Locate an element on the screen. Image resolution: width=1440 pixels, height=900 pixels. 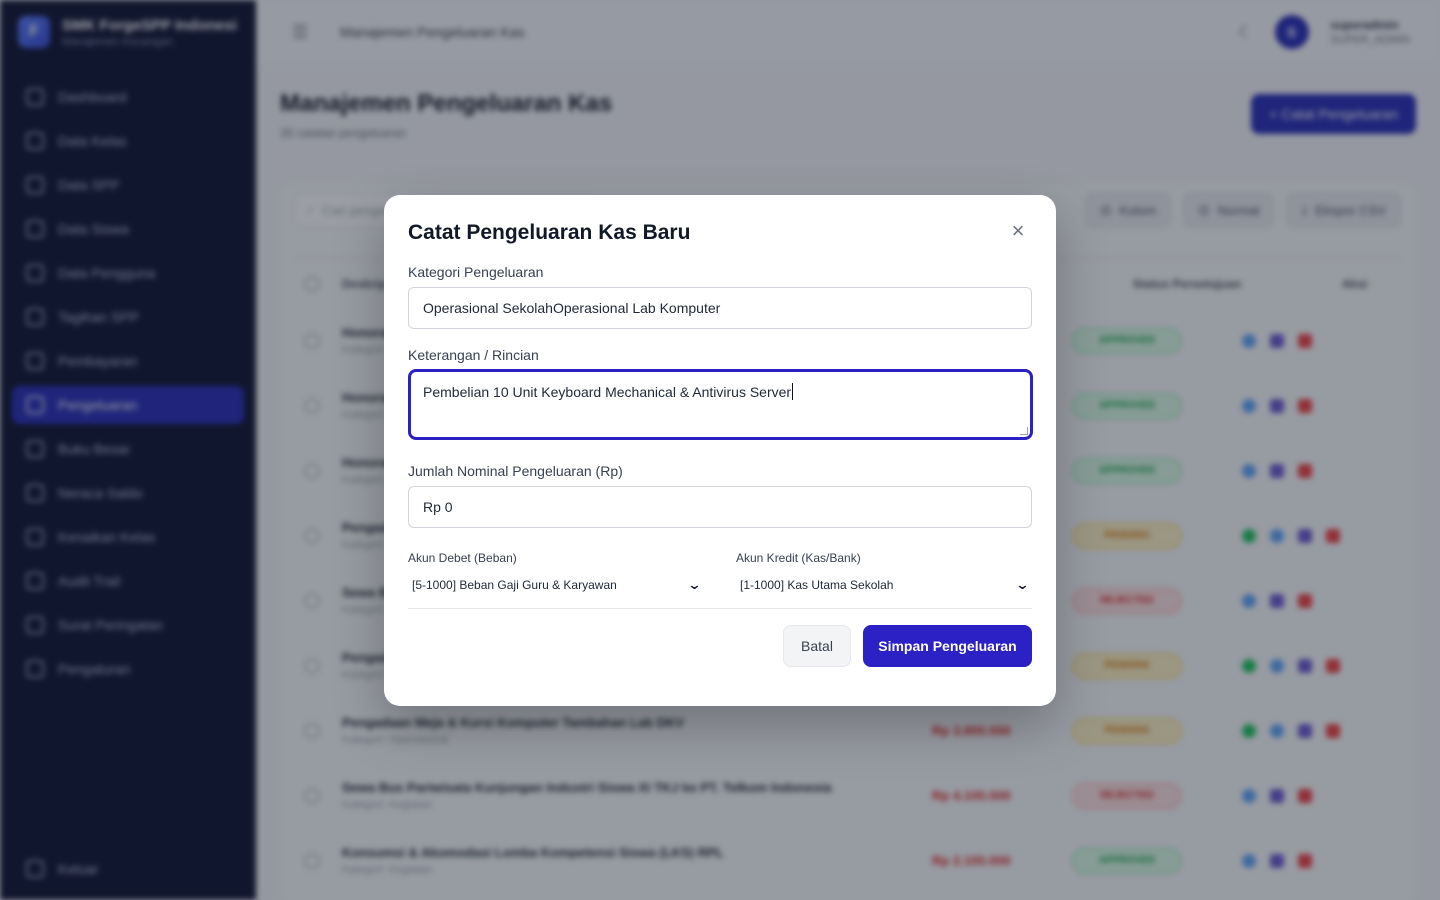
modal-divider is located at coordinates (720, 608).